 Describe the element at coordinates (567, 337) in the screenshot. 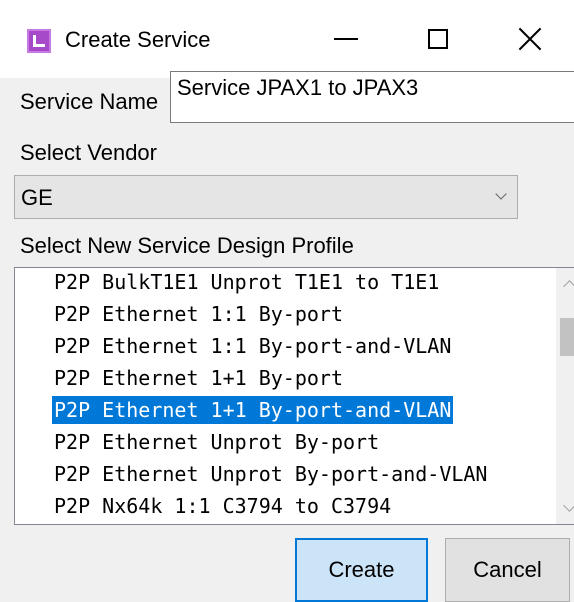

I see `scroll-thumb` at that location.